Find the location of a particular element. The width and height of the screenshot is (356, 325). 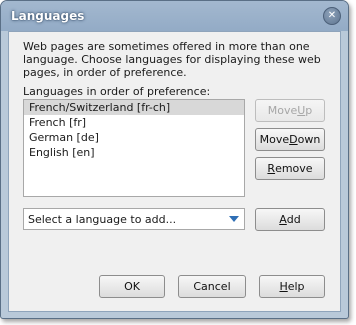

close-icon: ✕ is located at coordinates (332, 15).